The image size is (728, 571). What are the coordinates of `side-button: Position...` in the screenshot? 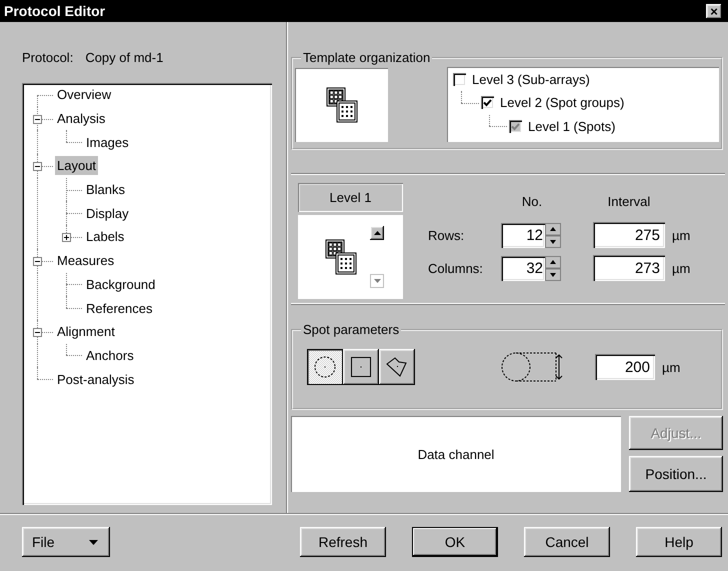 It's located at (676, 474).